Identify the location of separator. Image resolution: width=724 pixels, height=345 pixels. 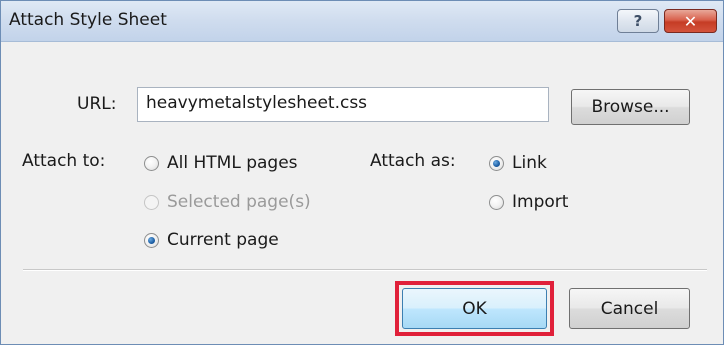
(365, 270).